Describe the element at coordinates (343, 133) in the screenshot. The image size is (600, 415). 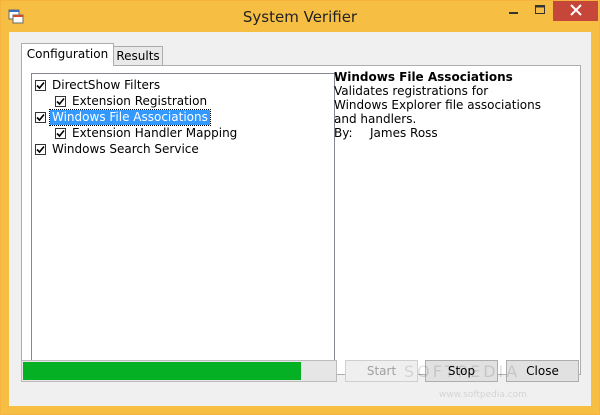
I see `author-label: By:` at that location.